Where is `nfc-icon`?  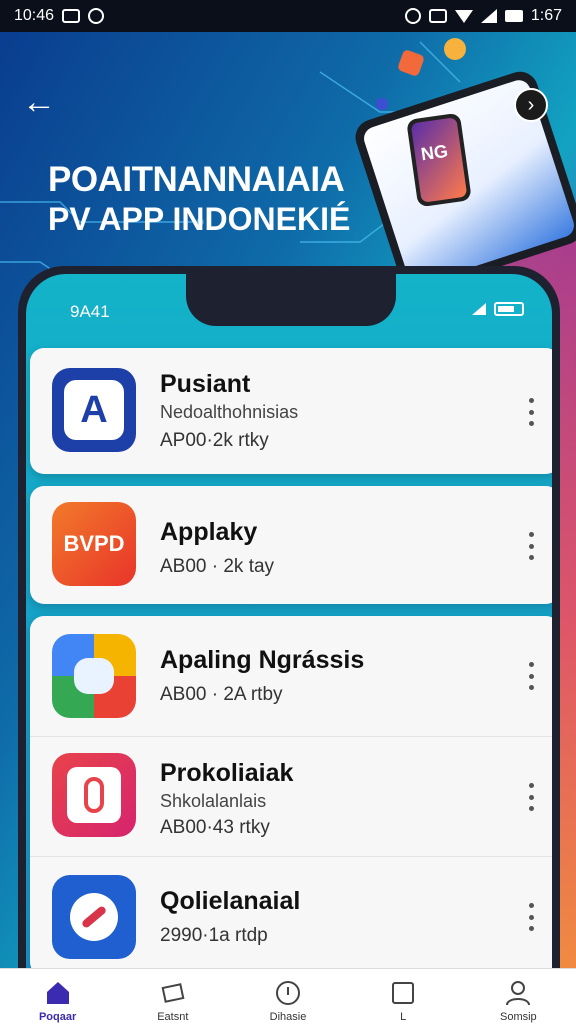 nfc-icon is located at coordinates (437, 16).